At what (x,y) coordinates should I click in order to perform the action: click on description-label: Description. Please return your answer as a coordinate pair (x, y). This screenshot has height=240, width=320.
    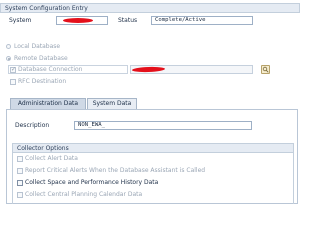
    Looking at the image, I should click on (32, 125).